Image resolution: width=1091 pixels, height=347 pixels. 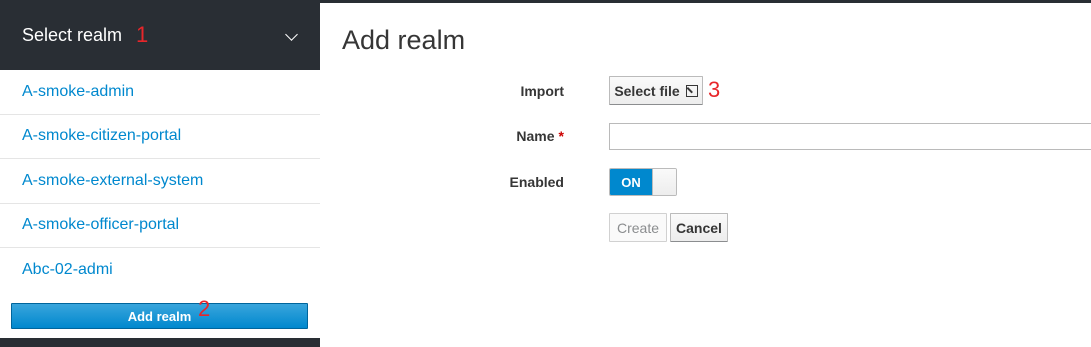 I want to click on page-title: Add realm, so click(x=404, y=40).